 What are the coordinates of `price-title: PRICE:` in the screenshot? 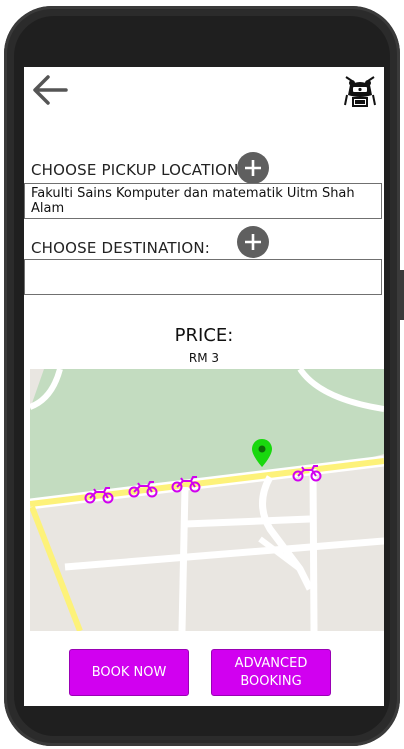 It's located at (204, 335).